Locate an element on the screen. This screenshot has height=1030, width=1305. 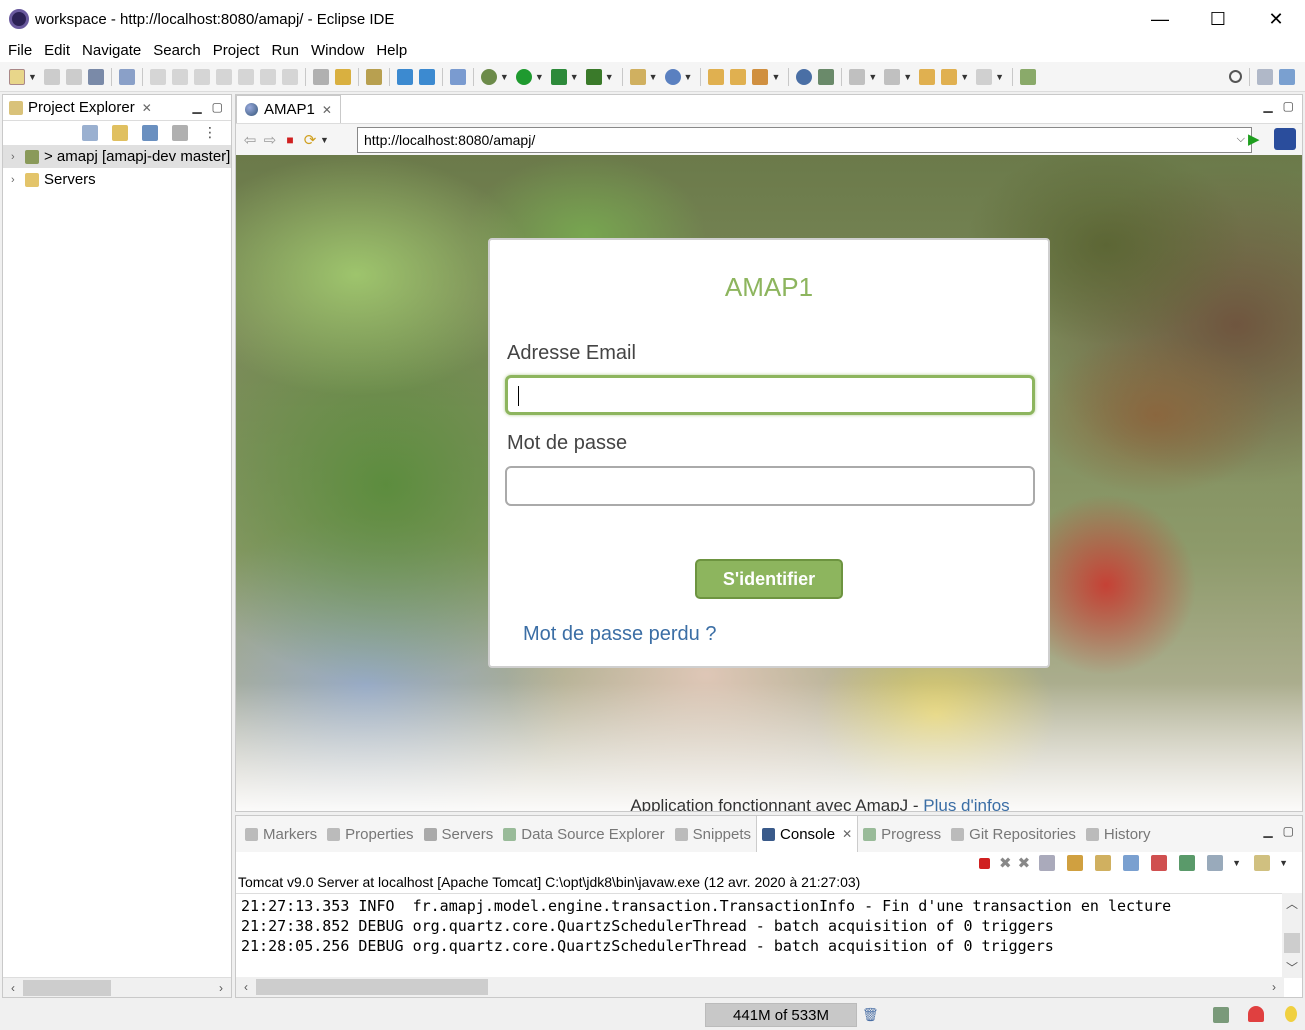
tree-item-amapj: › > amapj [amapj-dev master] is located at coordinates (117, 156).